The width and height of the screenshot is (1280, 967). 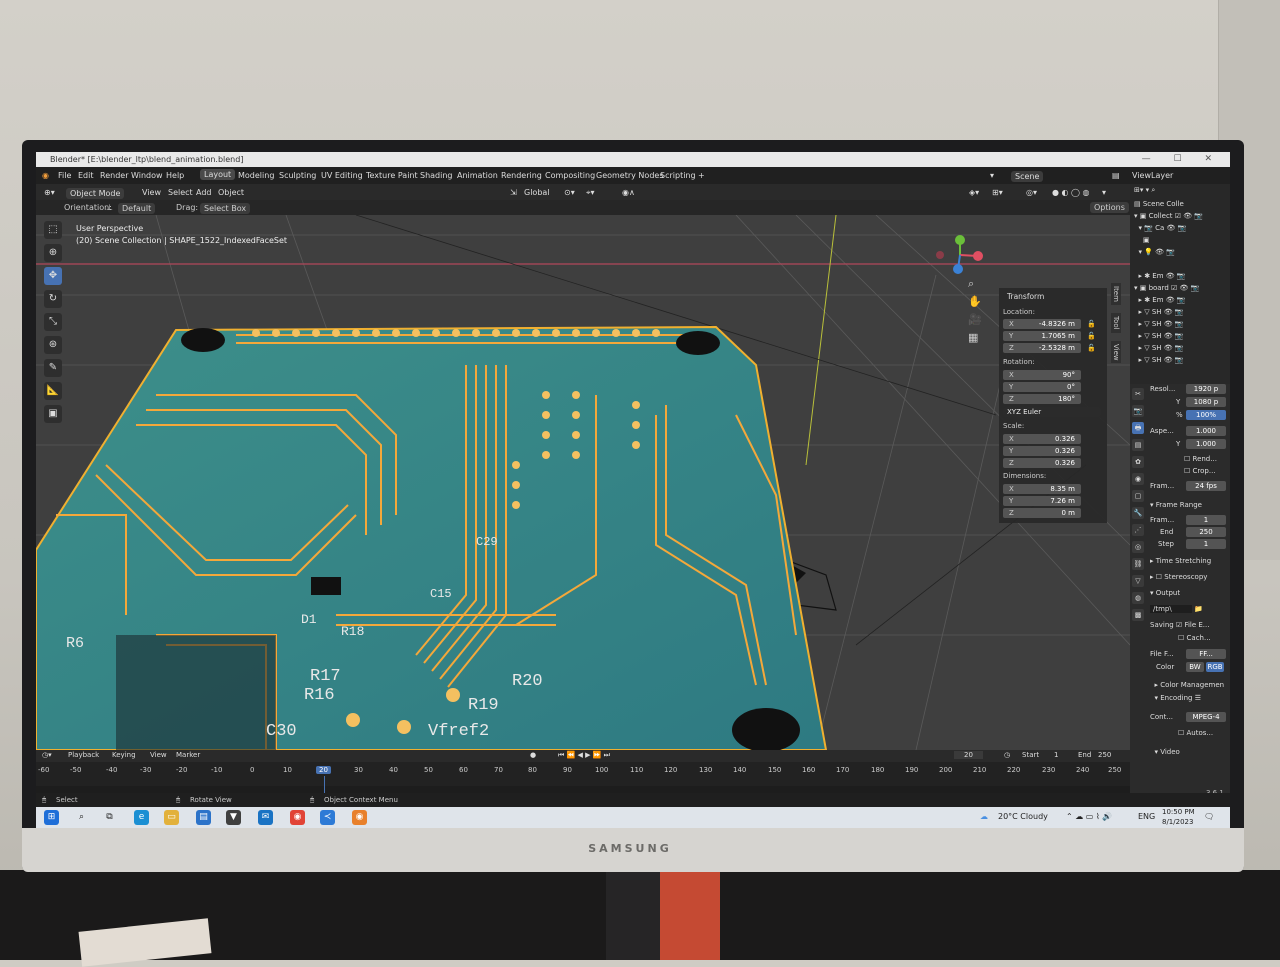 What do you see at coordinates (1206, 544) in the screenshot?
I see `frame-step-field: 1` at bounding box center [1206, 544].